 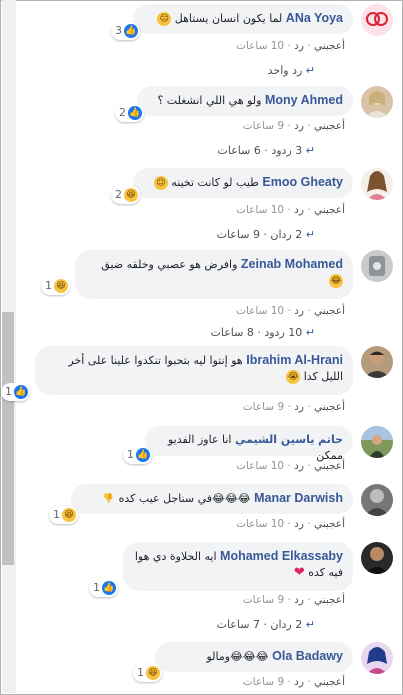 What do you see at coordinates (266, 234) in the screenshot?
I see `replies-link: ↵ 2 ردان · 9 ساعات` at bounding box center [266, 234].